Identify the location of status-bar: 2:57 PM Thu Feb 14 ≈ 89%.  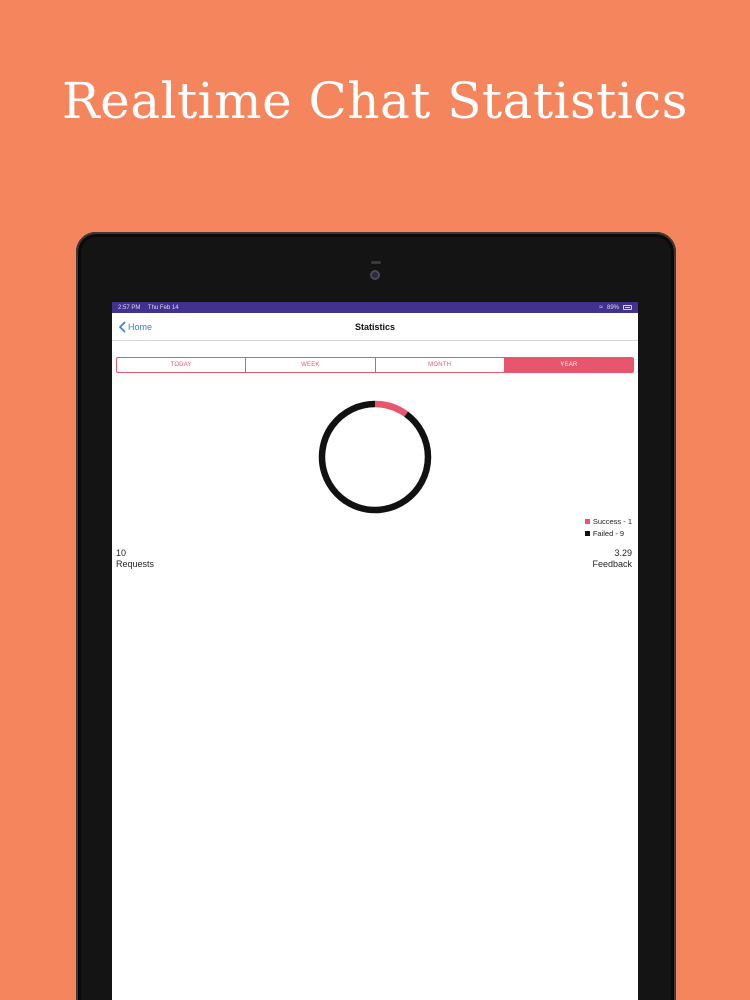
(375, 307).